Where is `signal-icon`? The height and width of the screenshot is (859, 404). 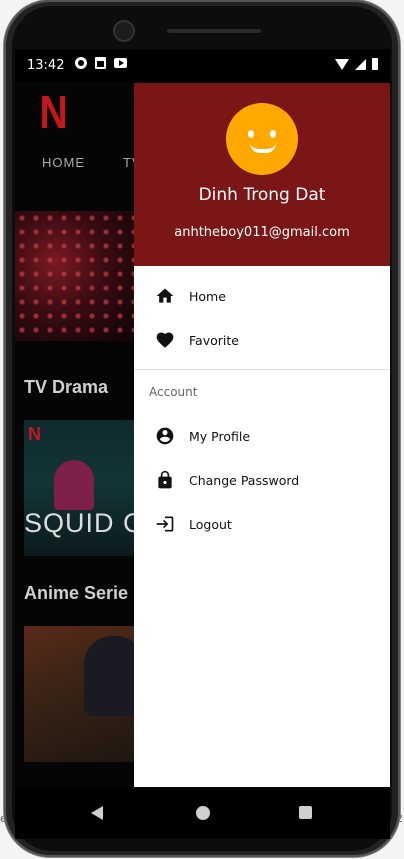 signal-icon is located at coordinates (360, 64).